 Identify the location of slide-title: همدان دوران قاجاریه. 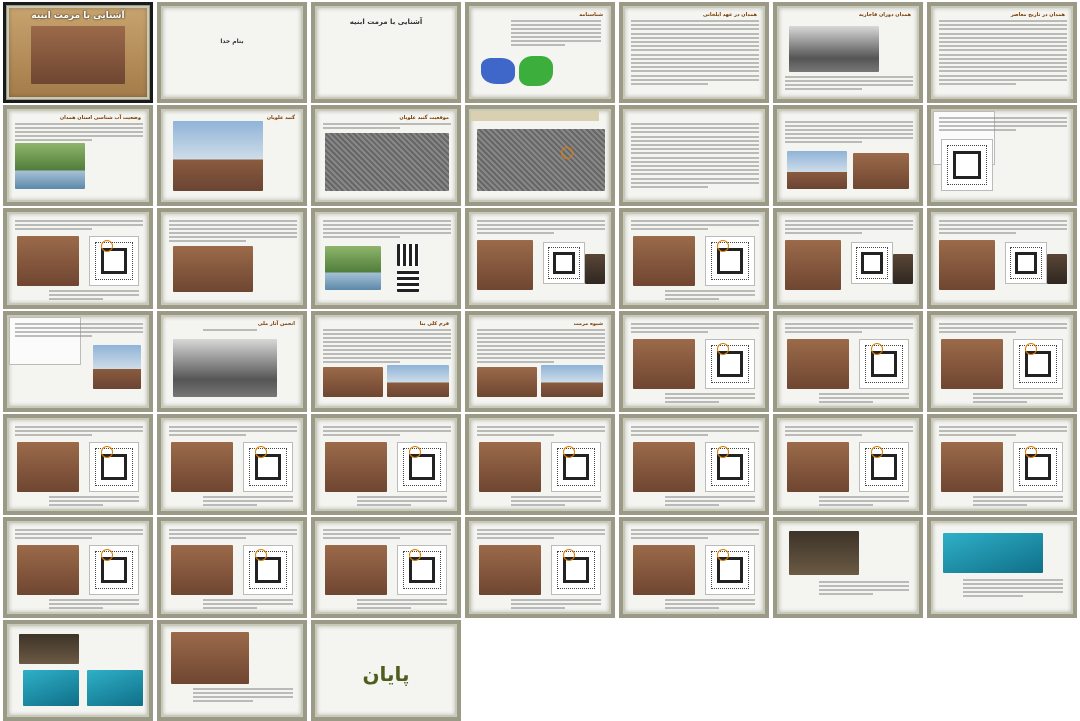
(884, 15).